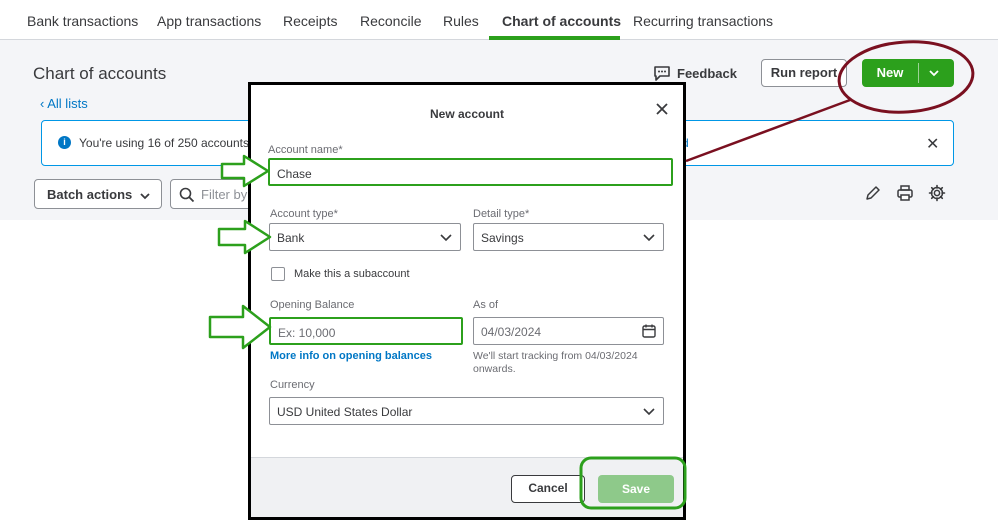 This screenshot has height=520, width=998. I want to click on chat-bubble-icon, so click(662, 73).